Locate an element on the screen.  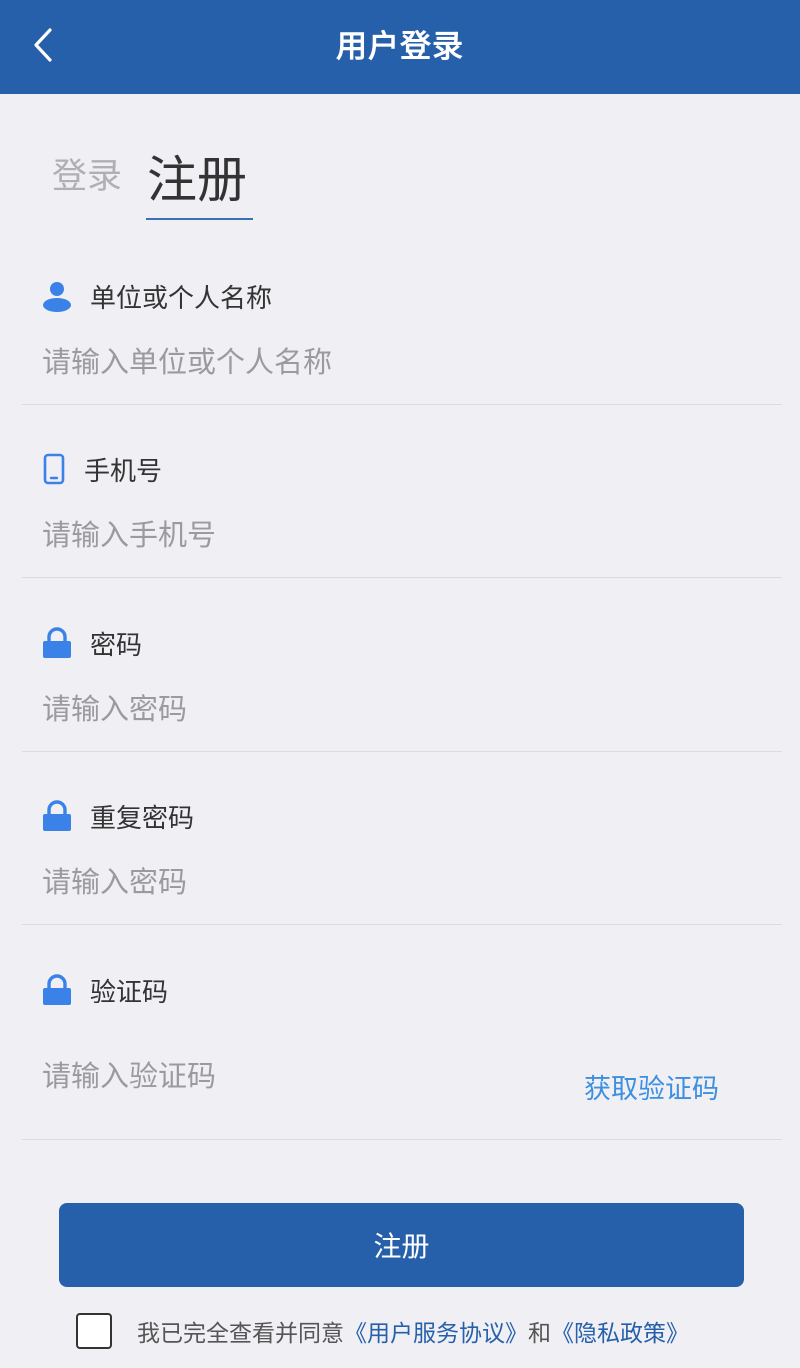
password-input is located at coordinates (312, 709).